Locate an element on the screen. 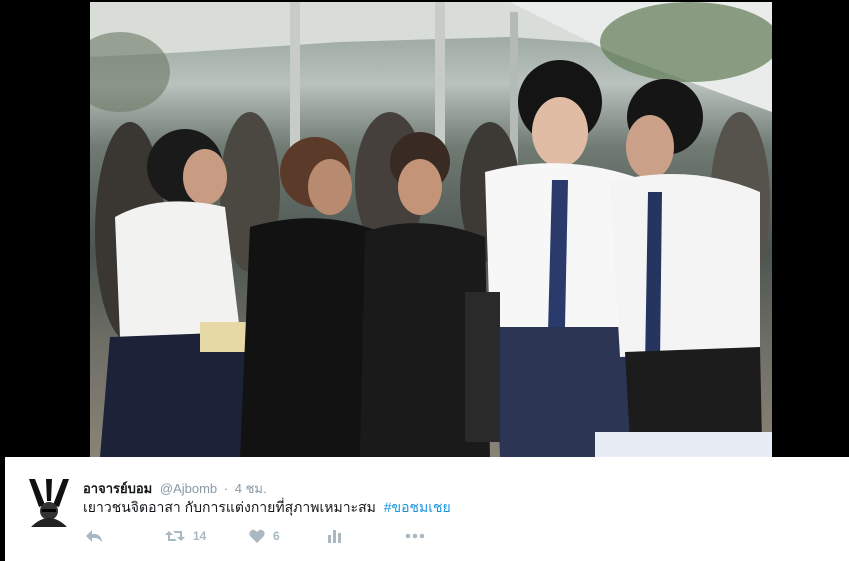  tweet-timestamp: 4 ชม. is located at coordinates (251, 488).